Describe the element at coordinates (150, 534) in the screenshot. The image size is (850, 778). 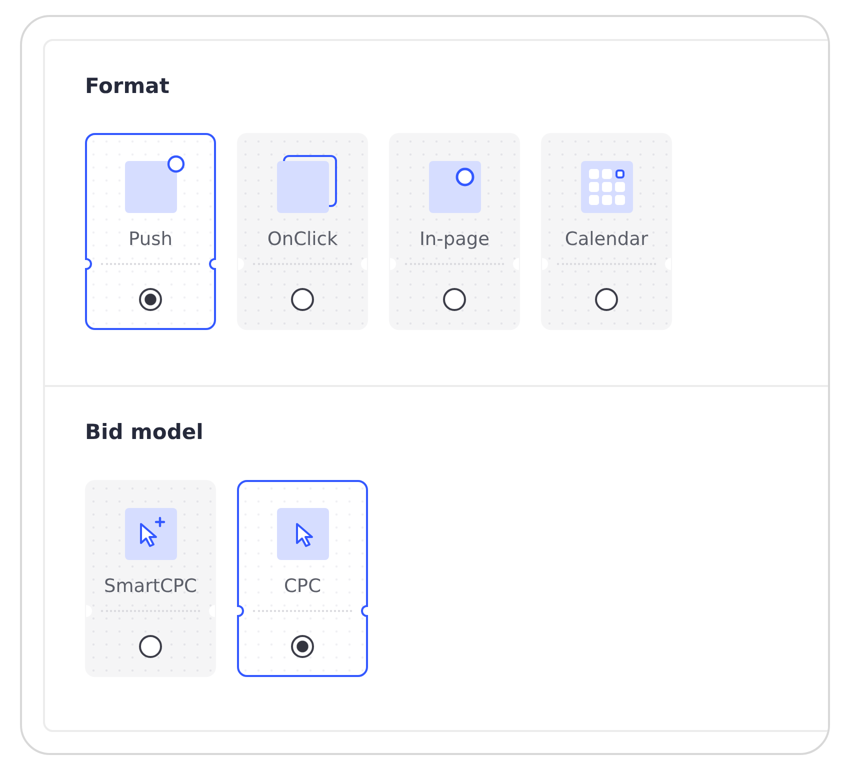
I see `cursor-plus-icon` at that location.